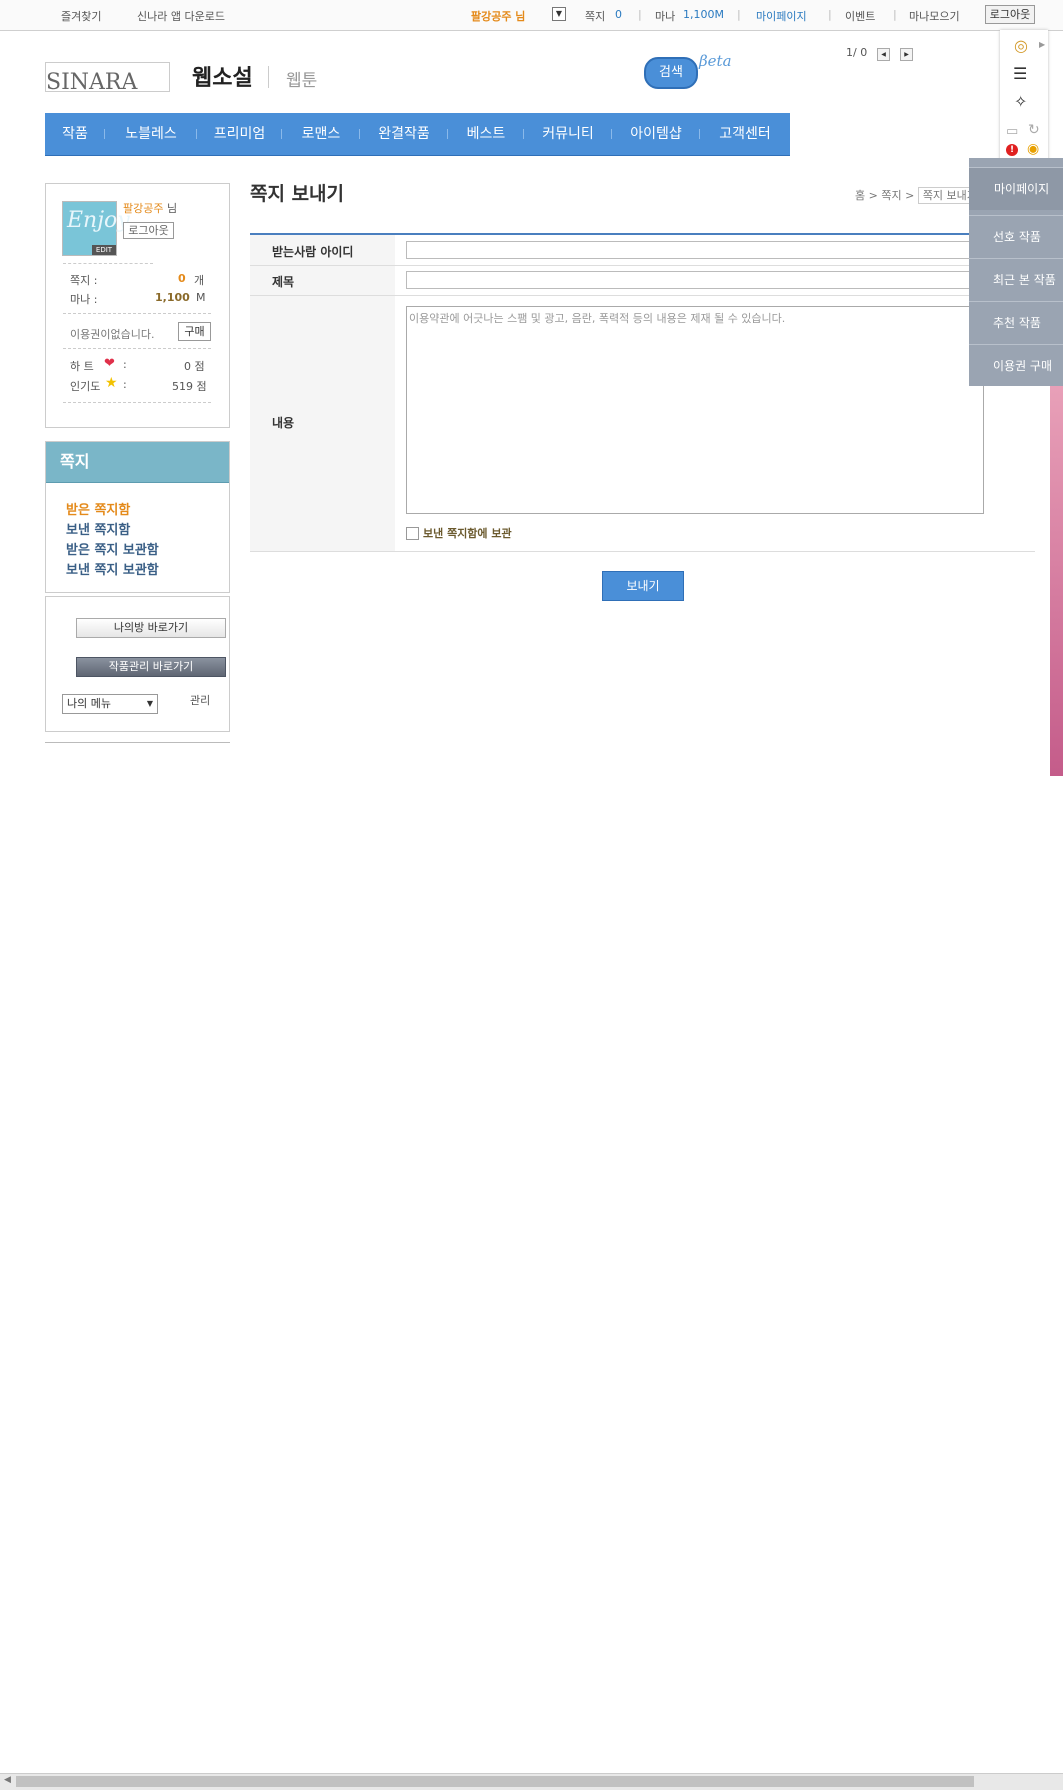  I want to click on breadcrumb: 홈 > 쪽지 > 쪽지 보내기, so click(918, 195).